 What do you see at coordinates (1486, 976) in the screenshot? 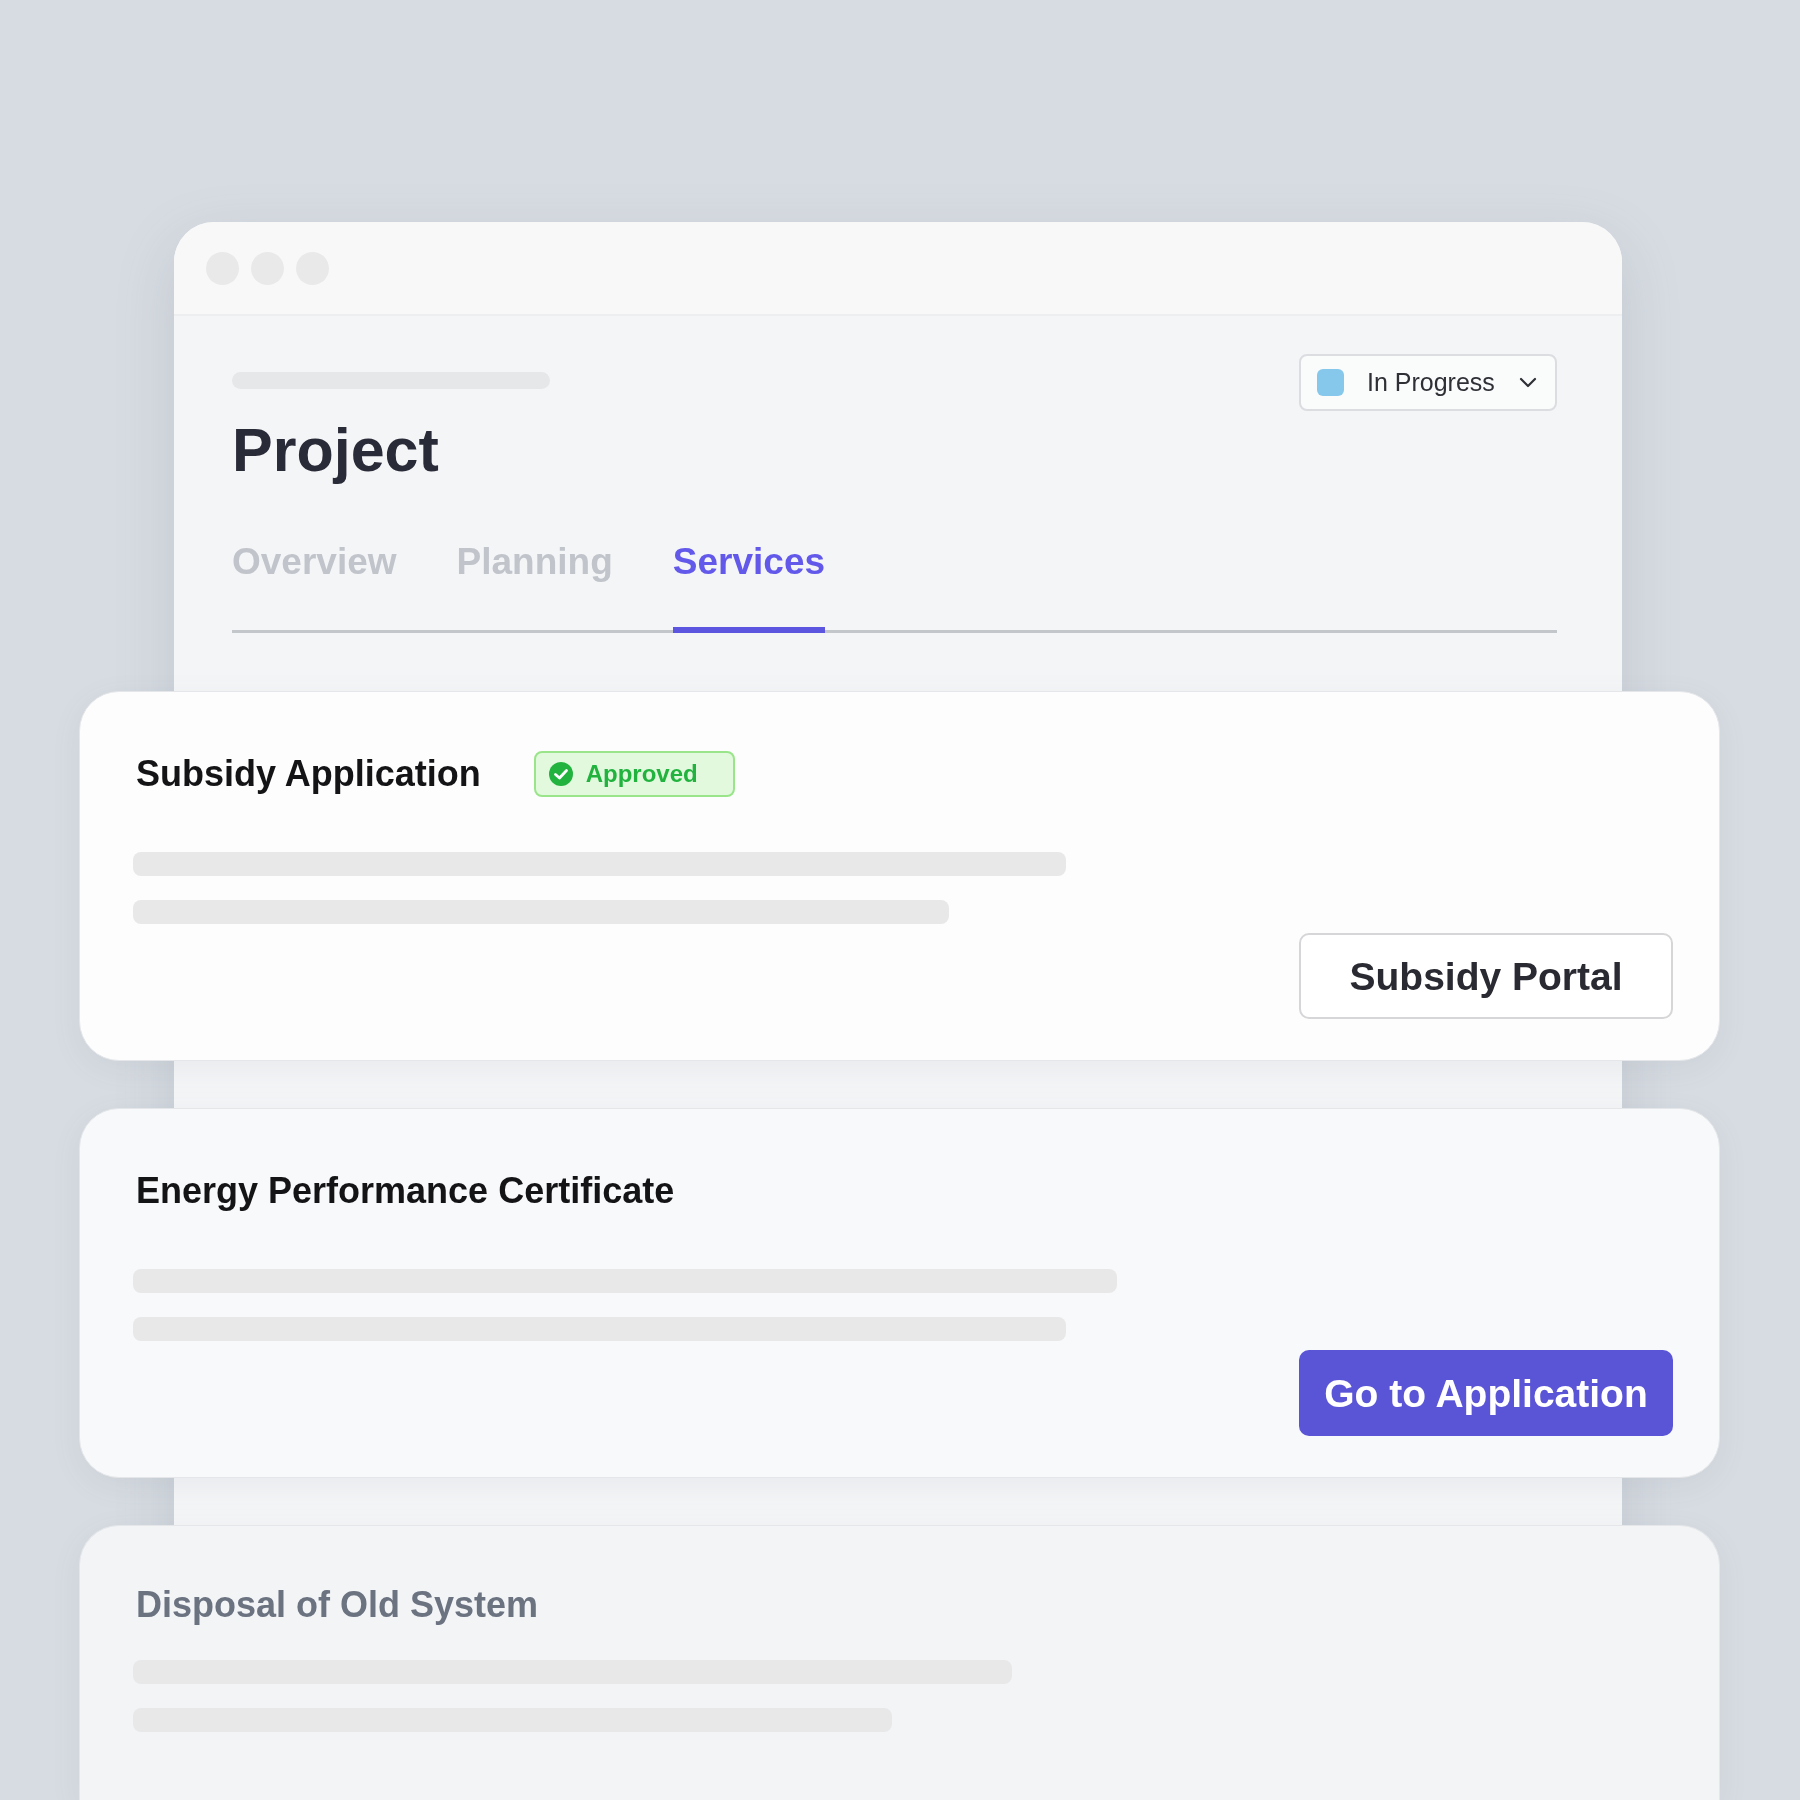
I see `action-button: Subsidy Portal` at bounding box center [1486, 976].